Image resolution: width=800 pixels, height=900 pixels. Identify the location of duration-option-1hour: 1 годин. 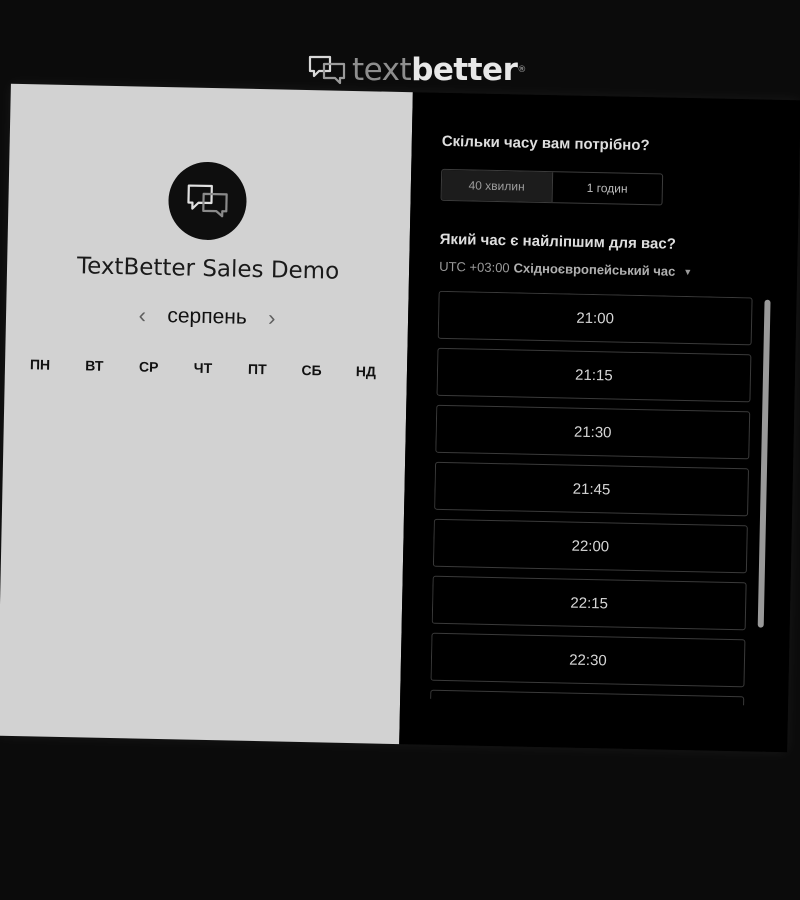
(607, 188).